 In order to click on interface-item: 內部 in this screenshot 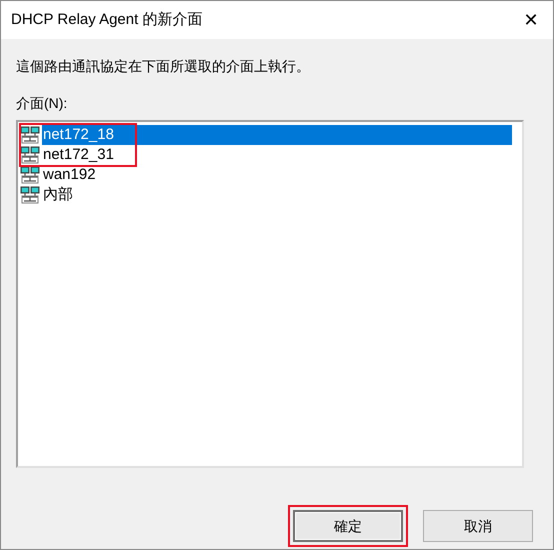, I will do `click(57, 195)`.